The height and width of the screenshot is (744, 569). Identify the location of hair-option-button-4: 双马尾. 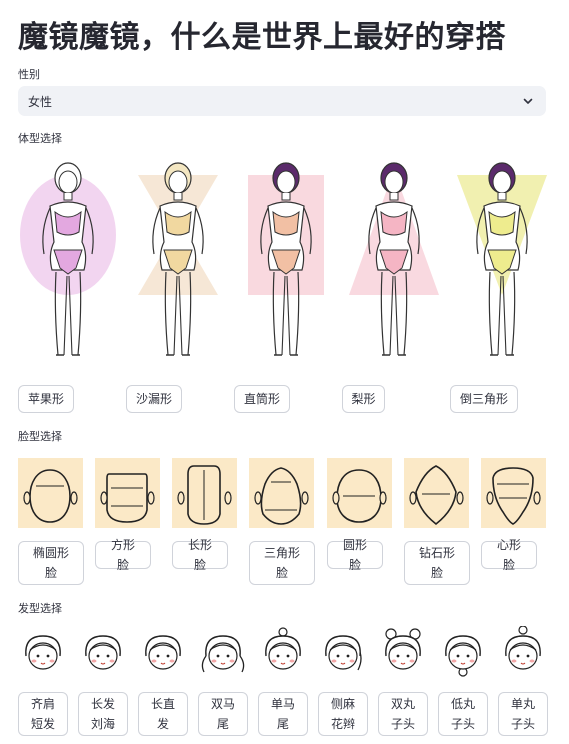
(223, 714).